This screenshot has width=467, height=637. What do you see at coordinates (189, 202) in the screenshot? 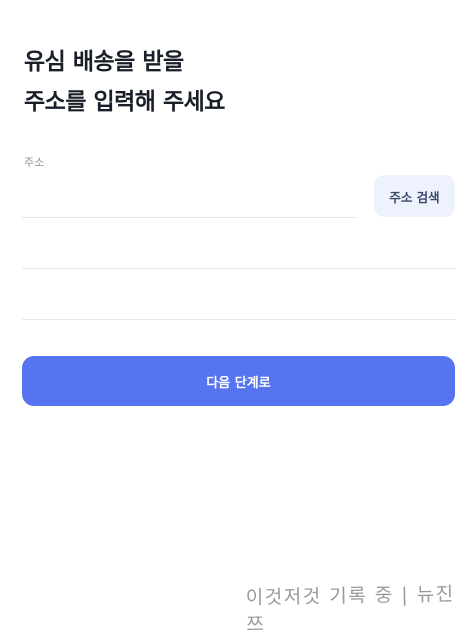
I see `address-input` at bounding box center [189, 202].